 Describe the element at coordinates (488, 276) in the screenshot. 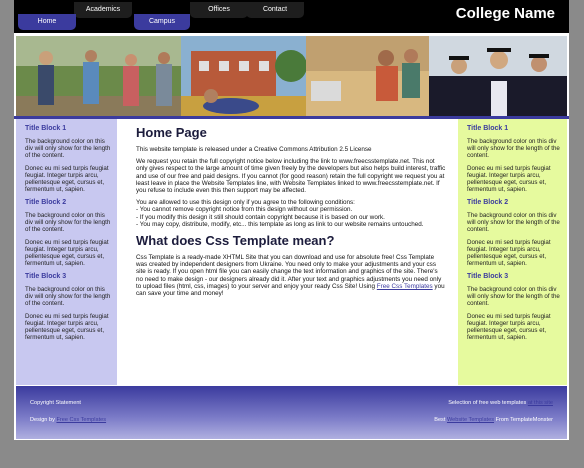

I see `right-block3-title: Title Block 3` at that location.